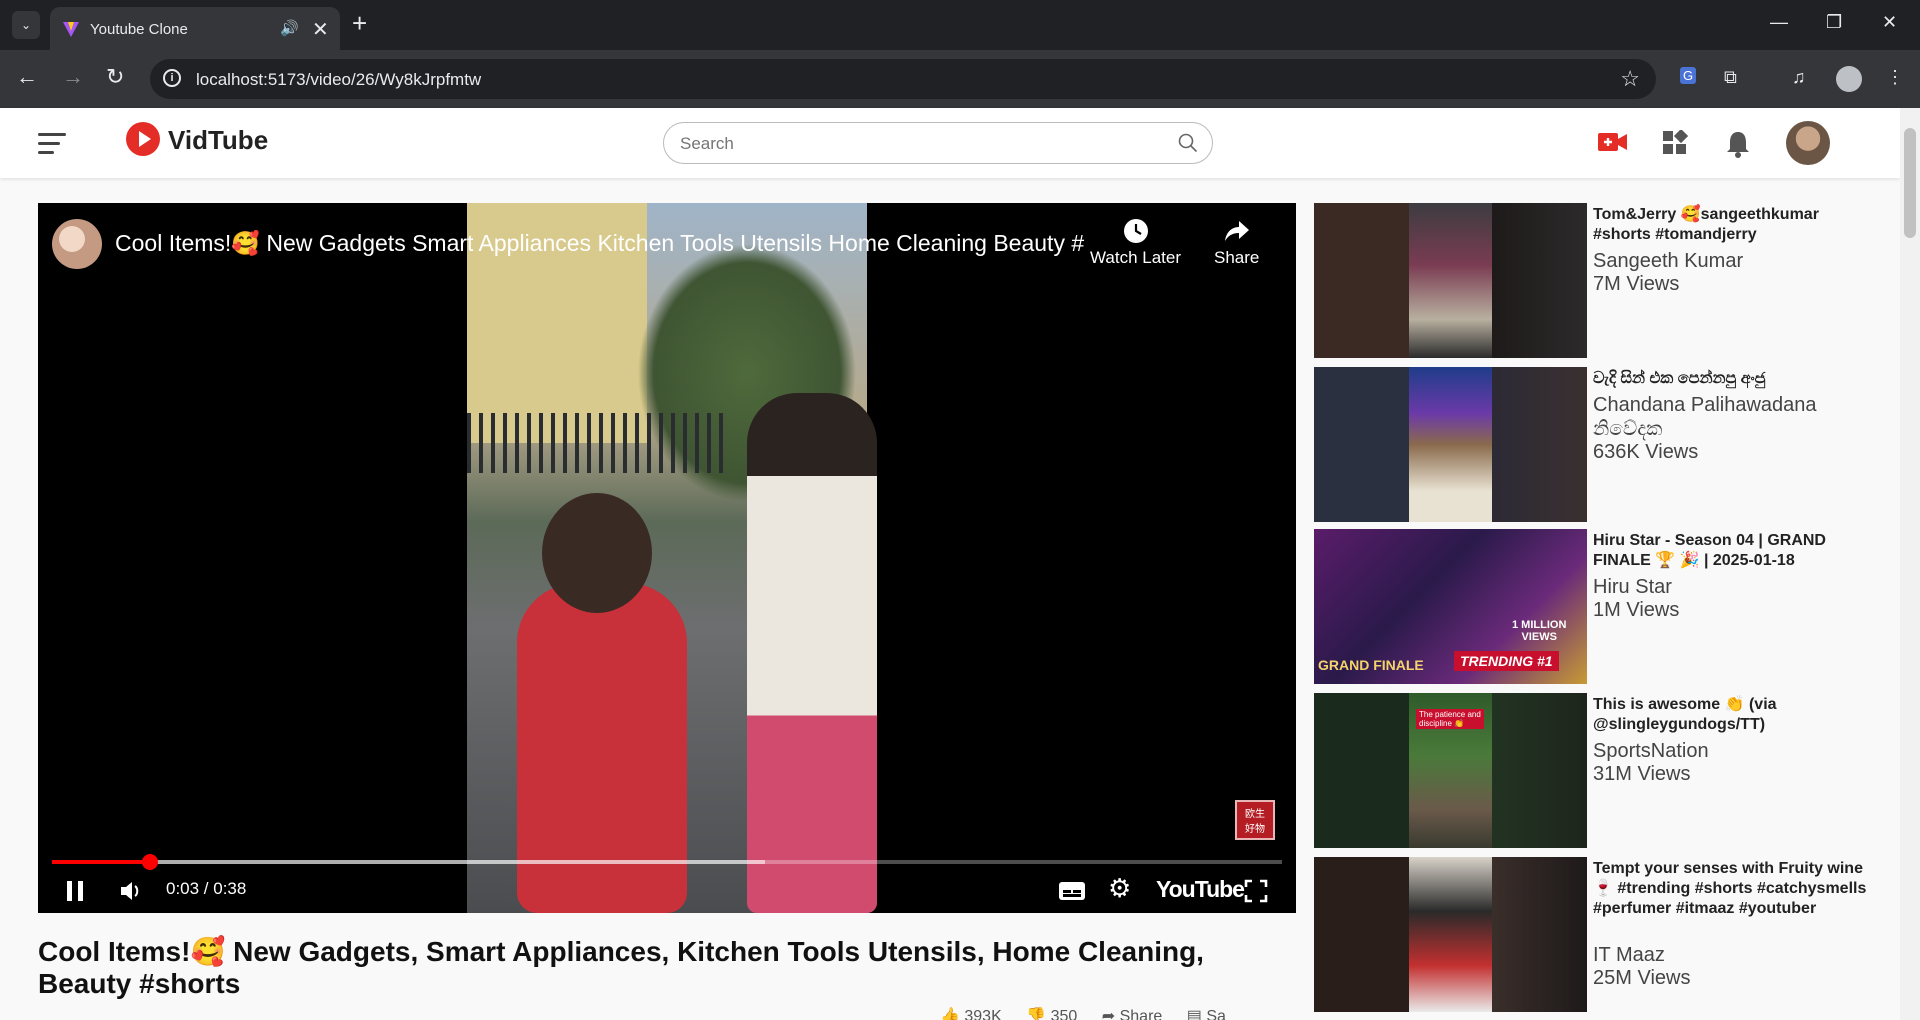  What do you see at coordinates (75, 891) in the screenshot?
I see `pause-icon` at bounding box center [75, 891].